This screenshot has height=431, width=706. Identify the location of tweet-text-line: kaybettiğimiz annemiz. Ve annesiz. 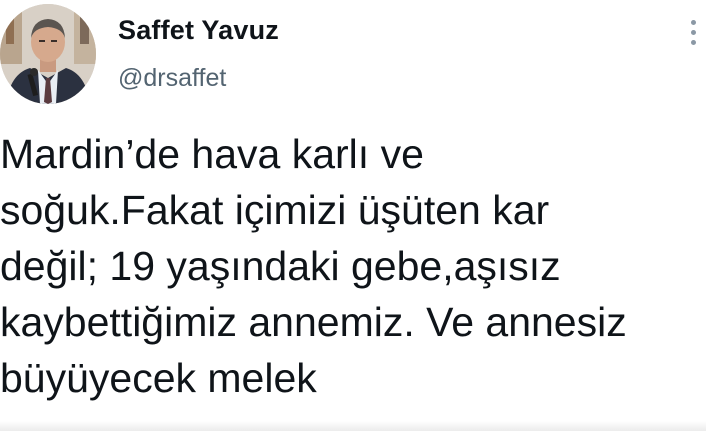
(313, 322).